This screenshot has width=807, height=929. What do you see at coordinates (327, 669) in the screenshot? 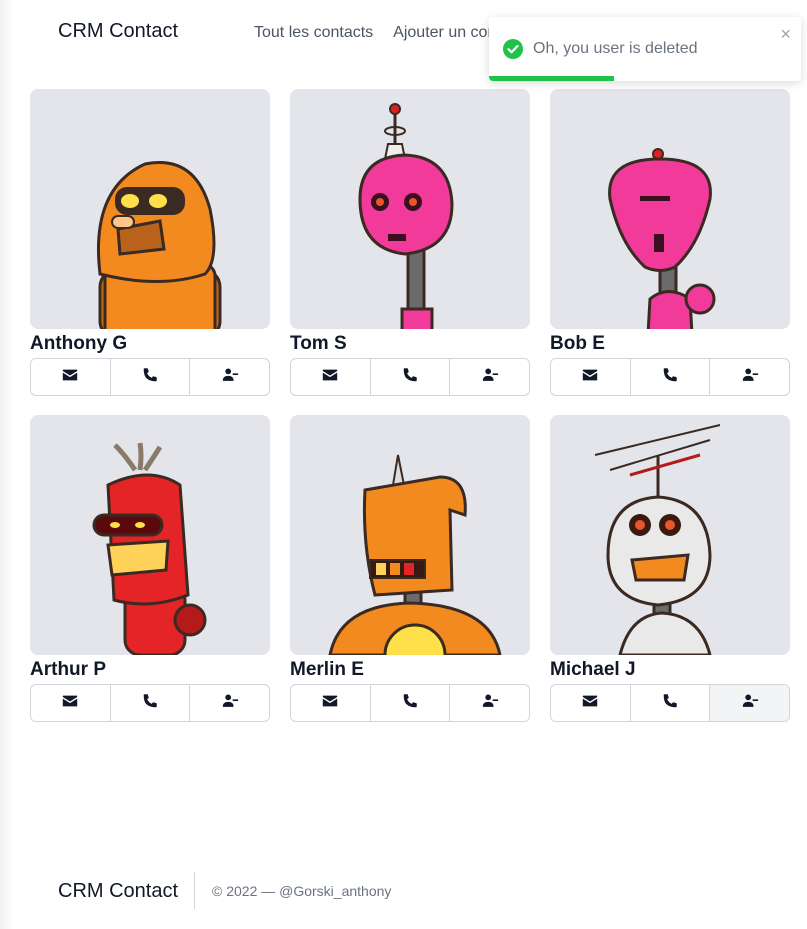
I see `contact-name: Merlin E` at bounding box center [327, 669].